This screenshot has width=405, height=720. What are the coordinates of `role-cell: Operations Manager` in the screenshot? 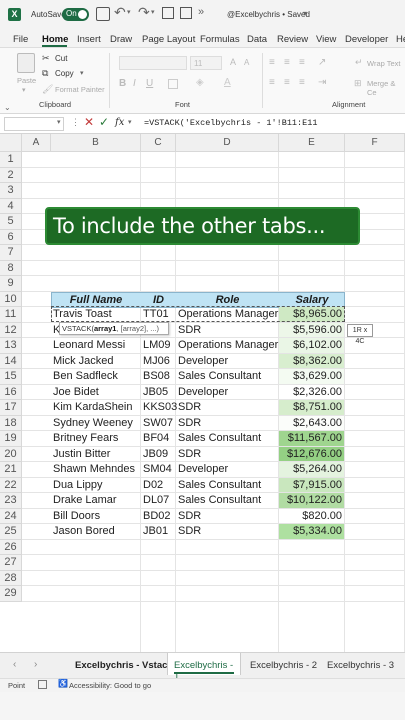 It's located at (228, 345).